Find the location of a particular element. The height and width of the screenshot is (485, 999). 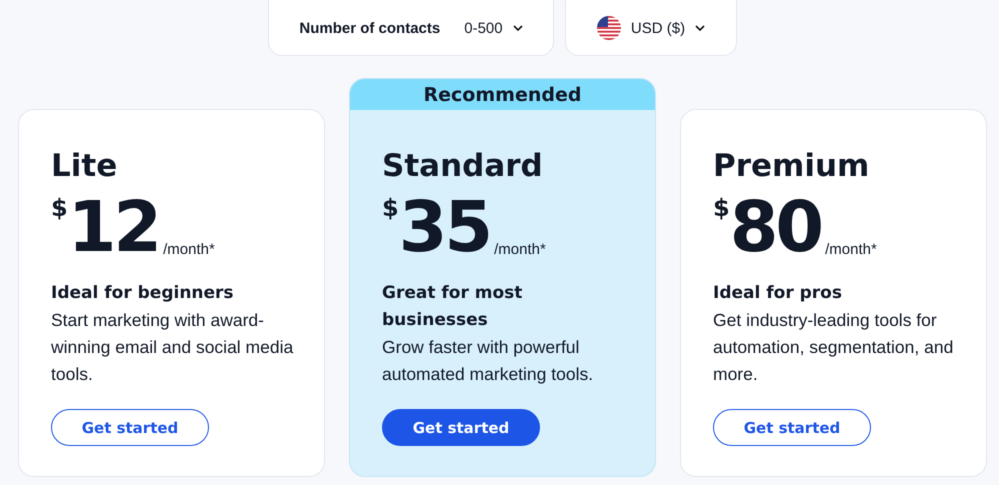

plan-description: Get industry-leading tools for automation, segmentation, and more. is located at coordinates (833, 347).